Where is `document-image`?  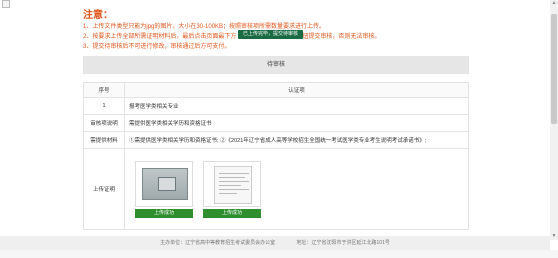 document-image is located at coordinates (233, 184).